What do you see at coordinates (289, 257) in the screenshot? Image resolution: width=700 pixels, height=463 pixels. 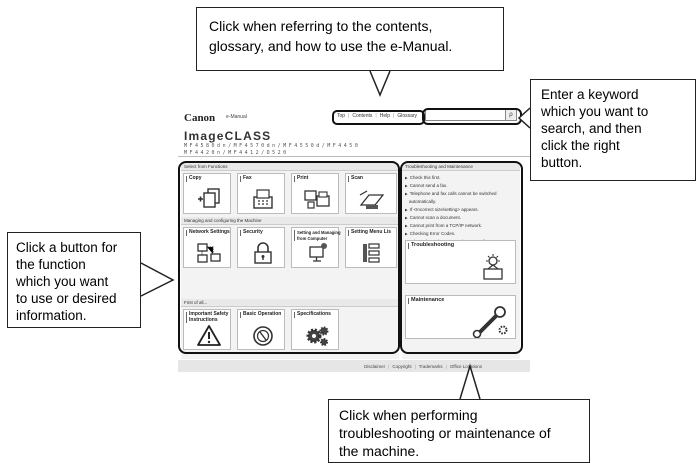 I see `functions-highlight-frame` at bounding box center [289, 257].